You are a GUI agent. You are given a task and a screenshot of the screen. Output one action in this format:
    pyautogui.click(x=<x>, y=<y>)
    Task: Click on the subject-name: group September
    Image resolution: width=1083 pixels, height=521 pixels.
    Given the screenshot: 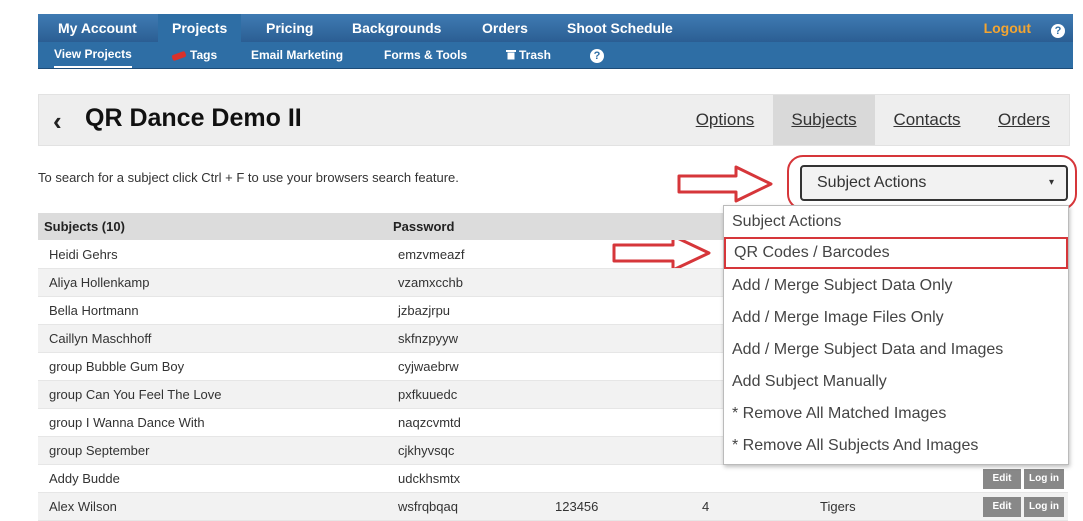 What is the action you would take?
    pyautogui.click(x=99, y=450)
    